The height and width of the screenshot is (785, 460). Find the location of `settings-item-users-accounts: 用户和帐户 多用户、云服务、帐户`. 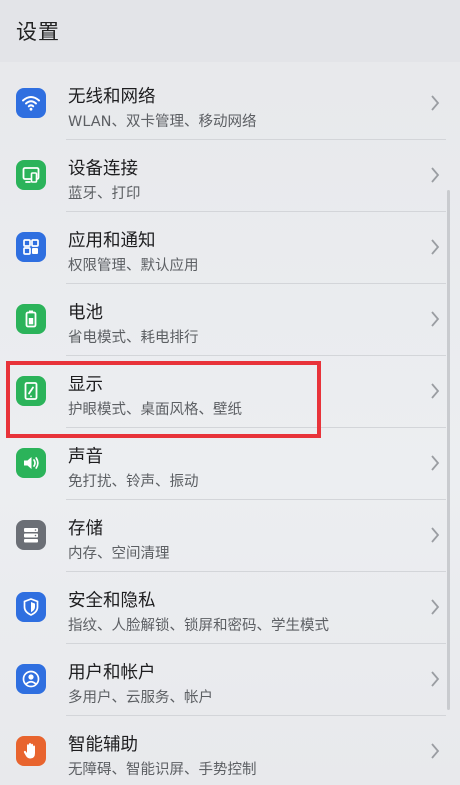

settings-item-users-accounts: 用户和帐户 多用户、云服务、帐户 is located at coordinates (230, 680).